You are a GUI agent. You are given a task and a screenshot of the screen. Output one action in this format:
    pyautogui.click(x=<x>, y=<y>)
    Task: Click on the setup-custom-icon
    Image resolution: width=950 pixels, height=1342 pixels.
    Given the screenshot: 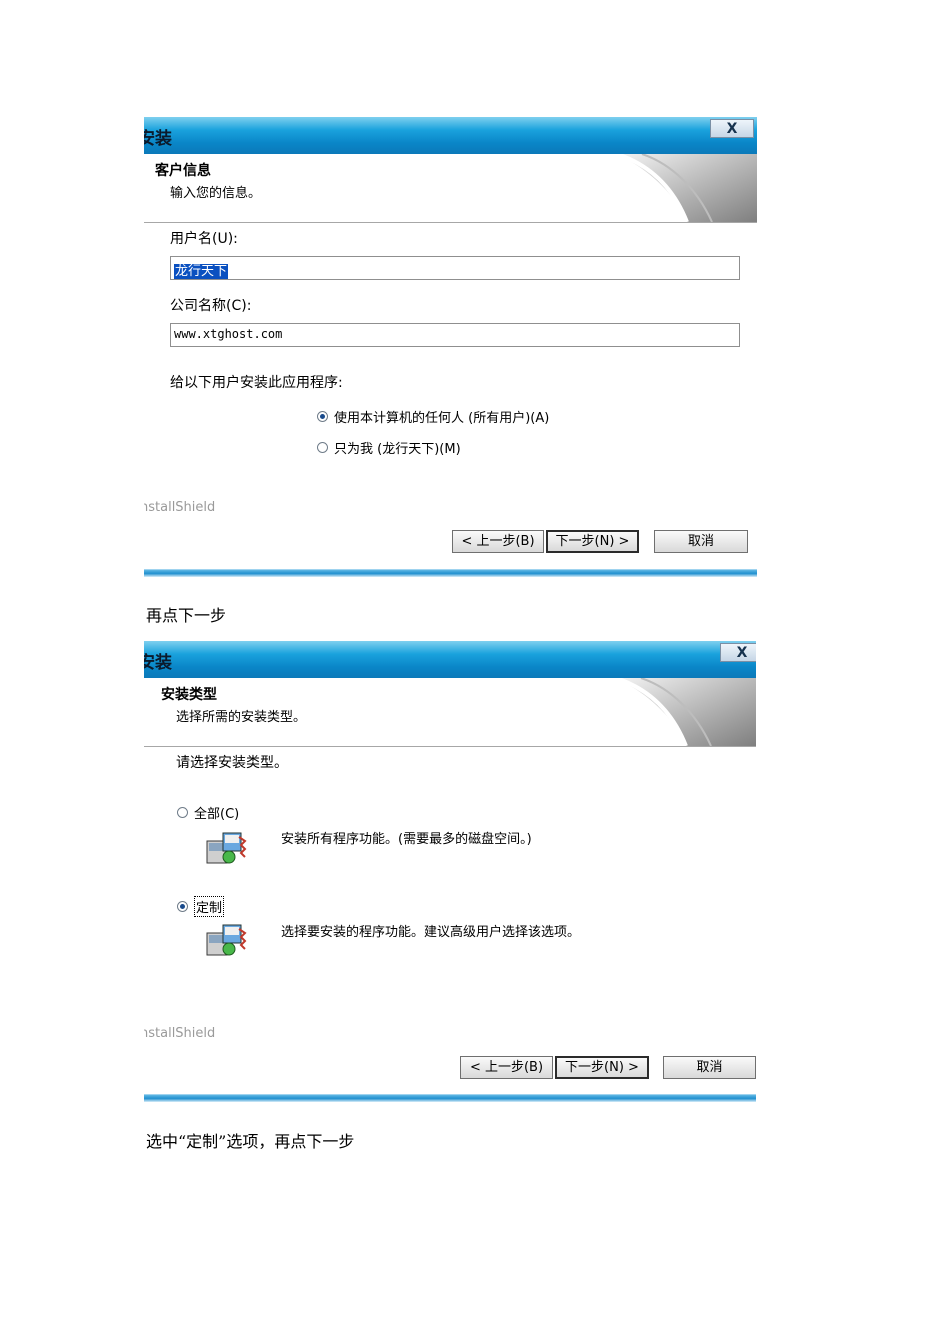 What is the action you would take?
    pyautogui.click(x=226, y=940)
    